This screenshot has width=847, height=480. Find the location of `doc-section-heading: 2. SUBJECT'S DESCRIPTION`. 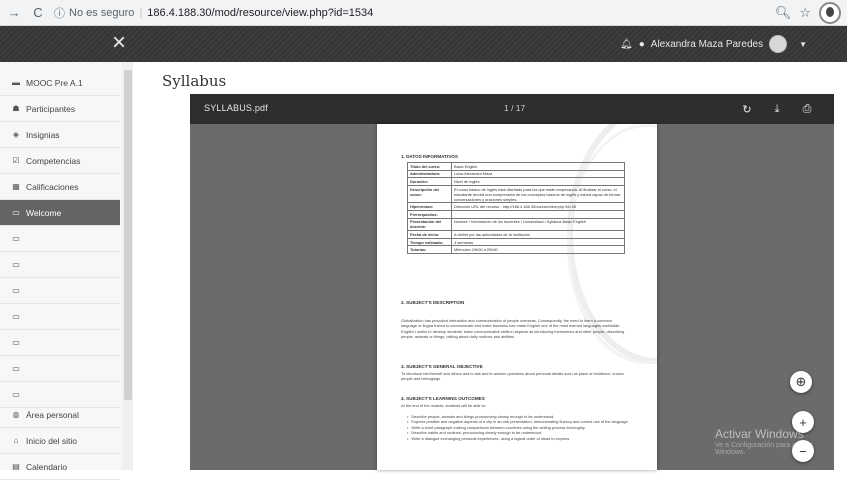

doc-section-heading: 2. SUBJECT'S DESCRIPTION is located at coordinates (433, 302).